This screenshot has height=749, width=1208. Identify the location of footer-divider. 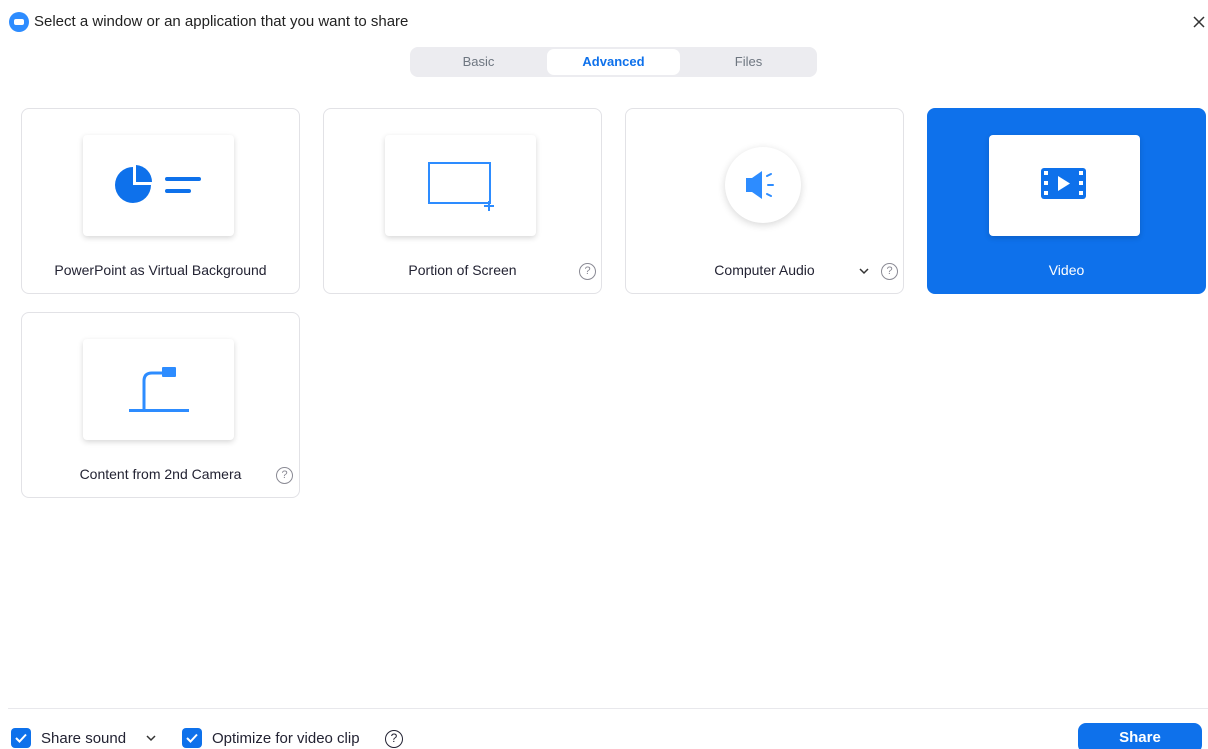
(608, 708).